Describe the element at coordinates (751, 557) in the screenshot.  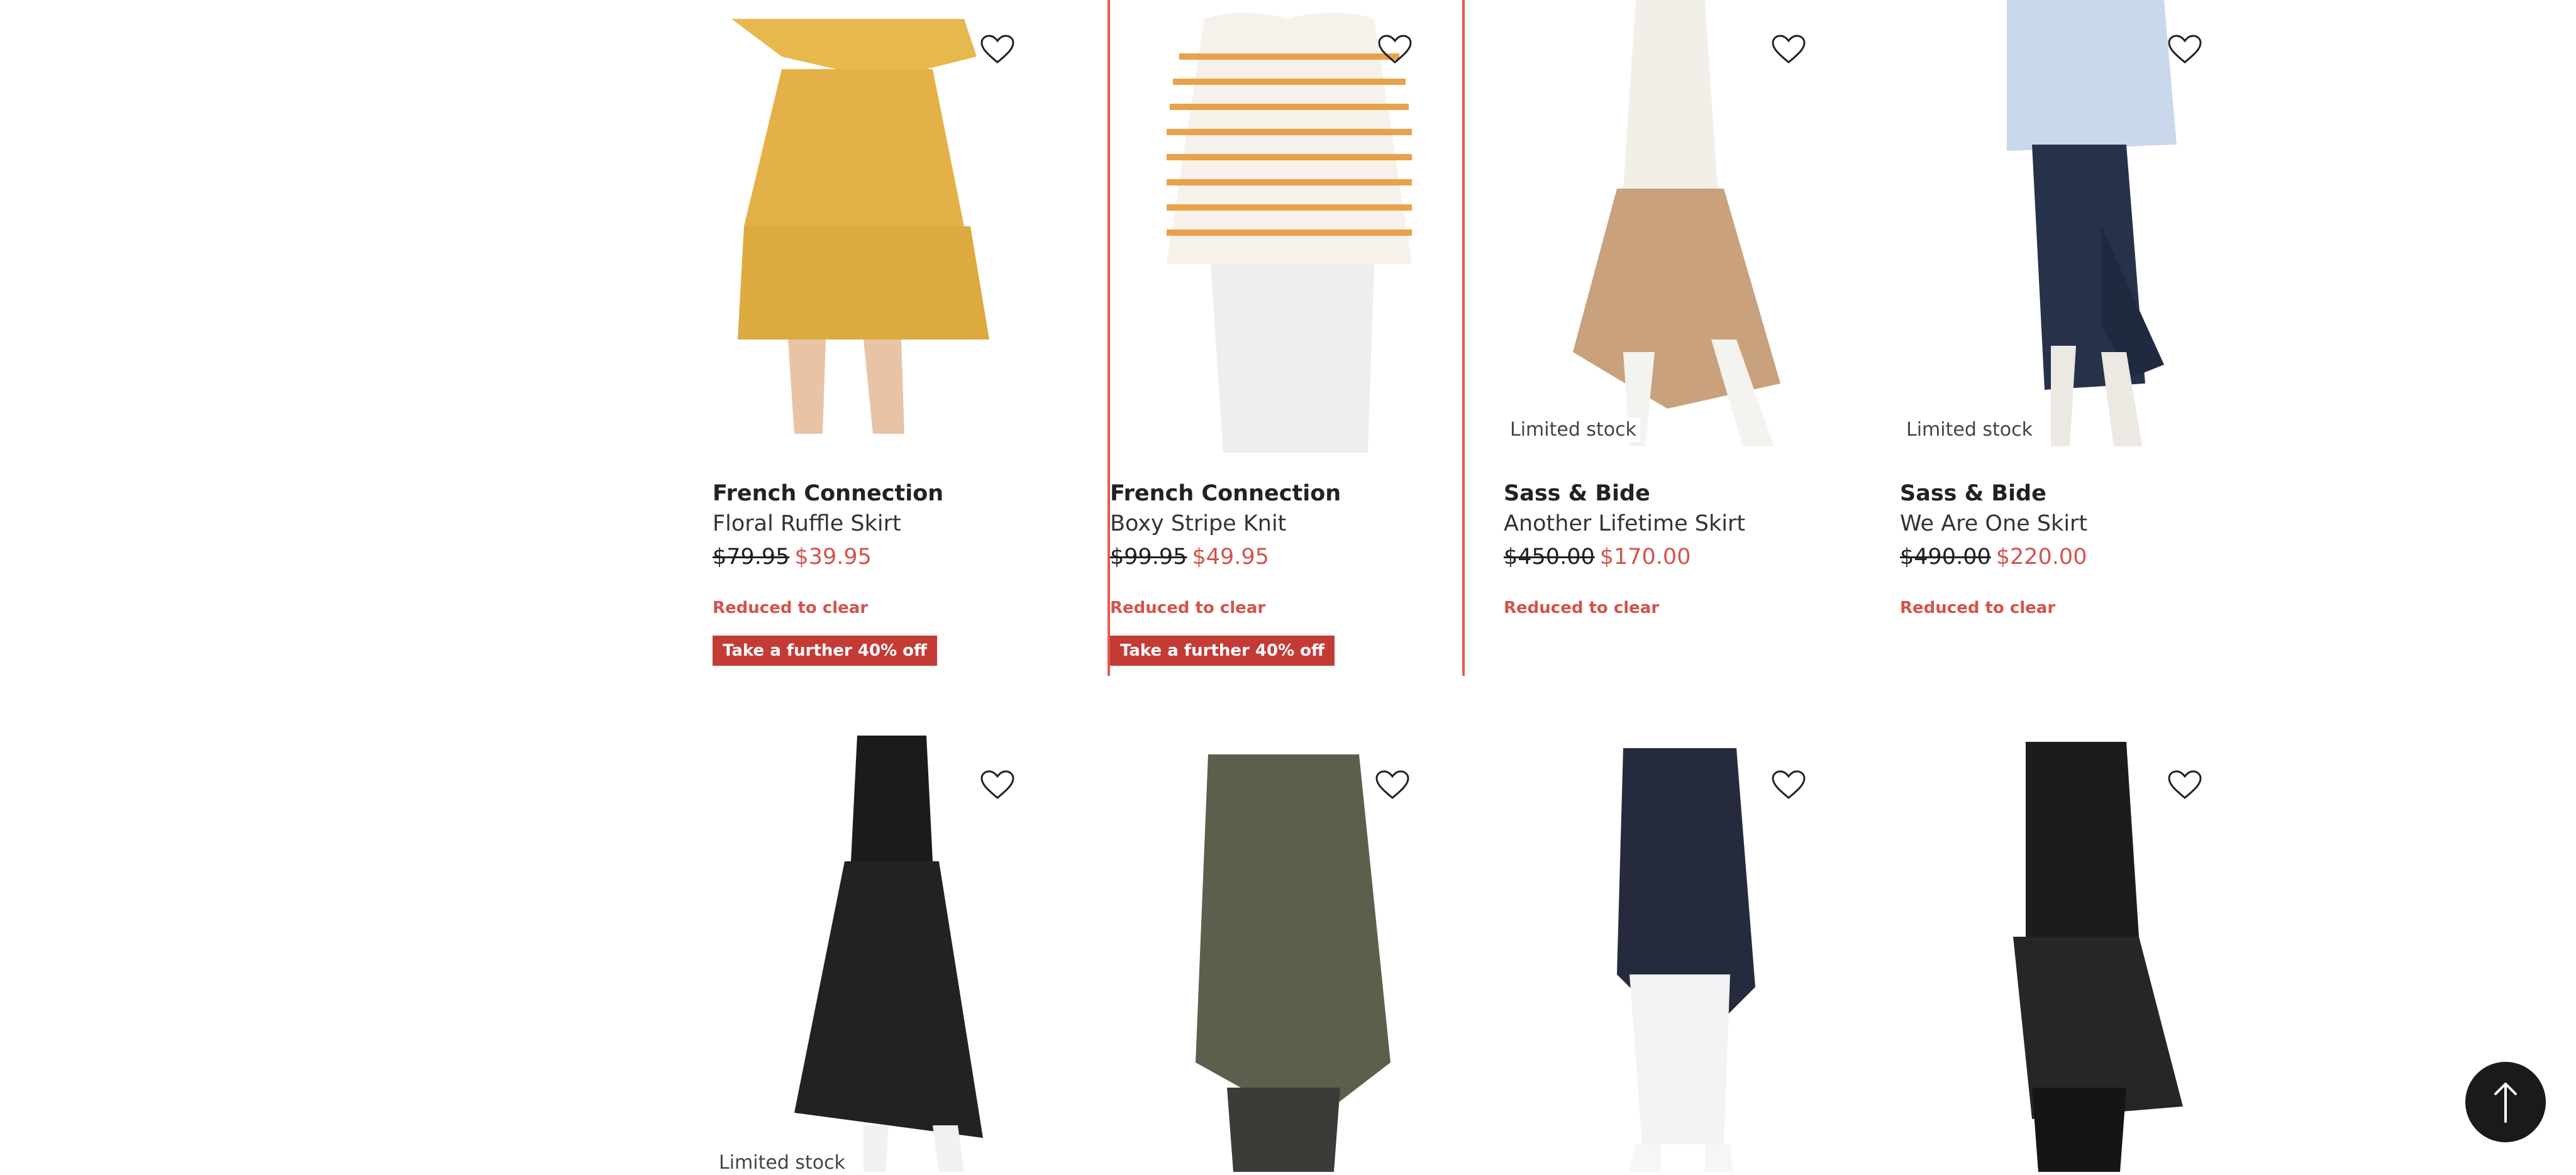
I see `original-price: $79.95` at that location.